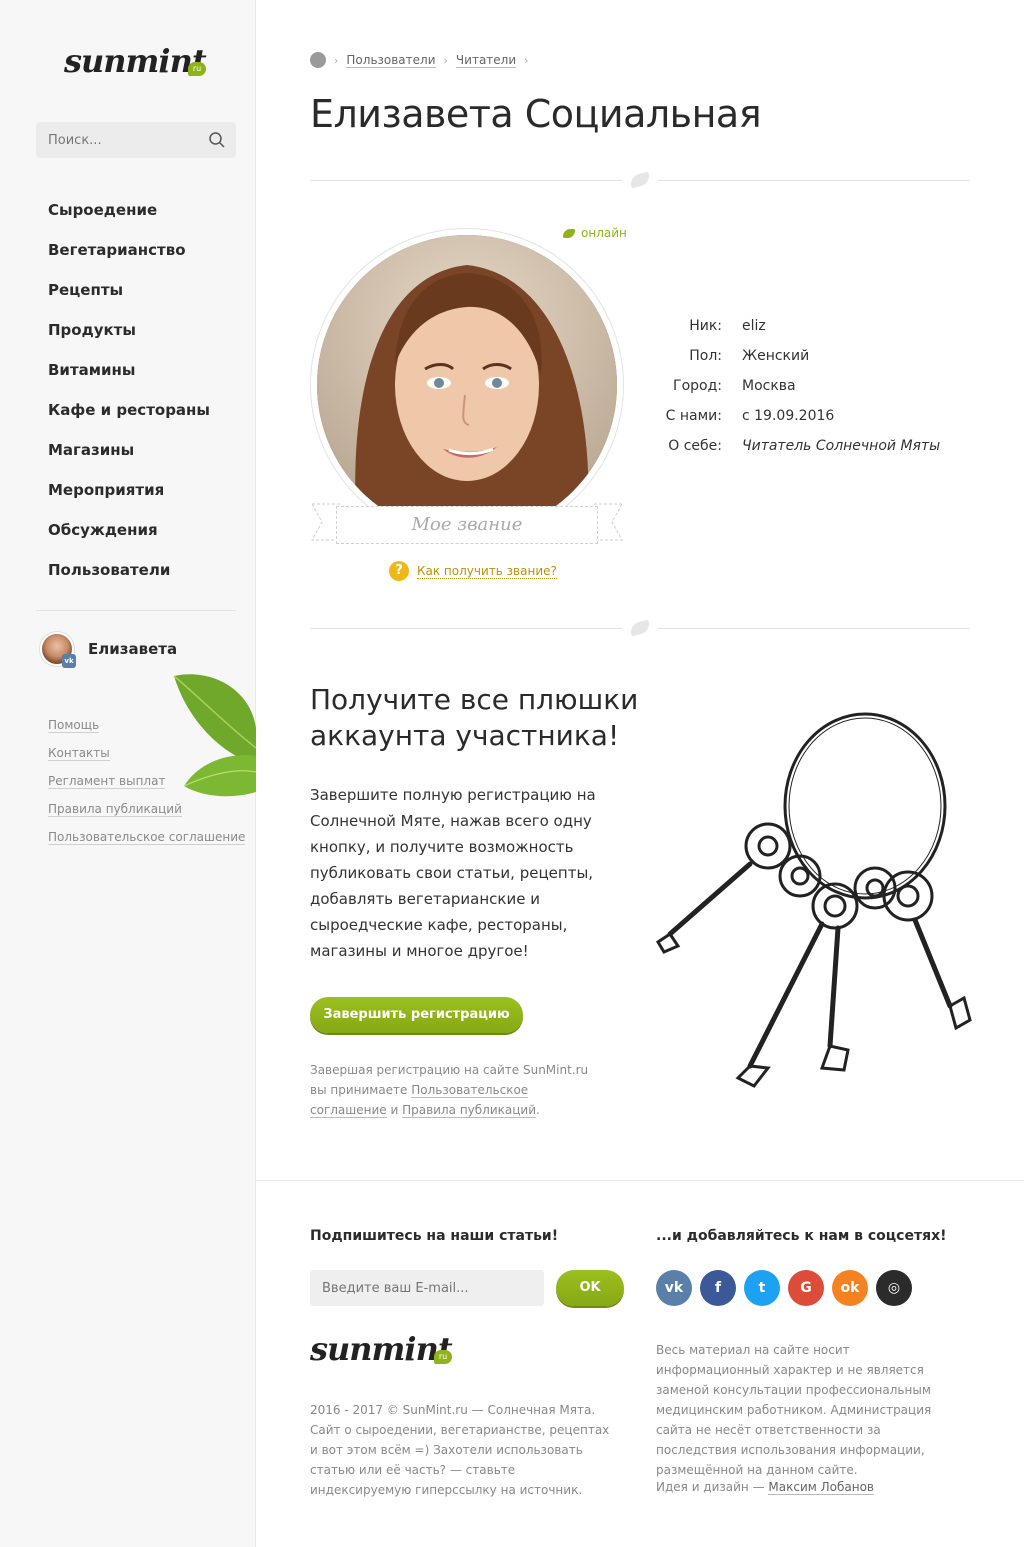 This screenshot has height=1547, width=1024. I want to click on portrait-image, so click(467, 385).